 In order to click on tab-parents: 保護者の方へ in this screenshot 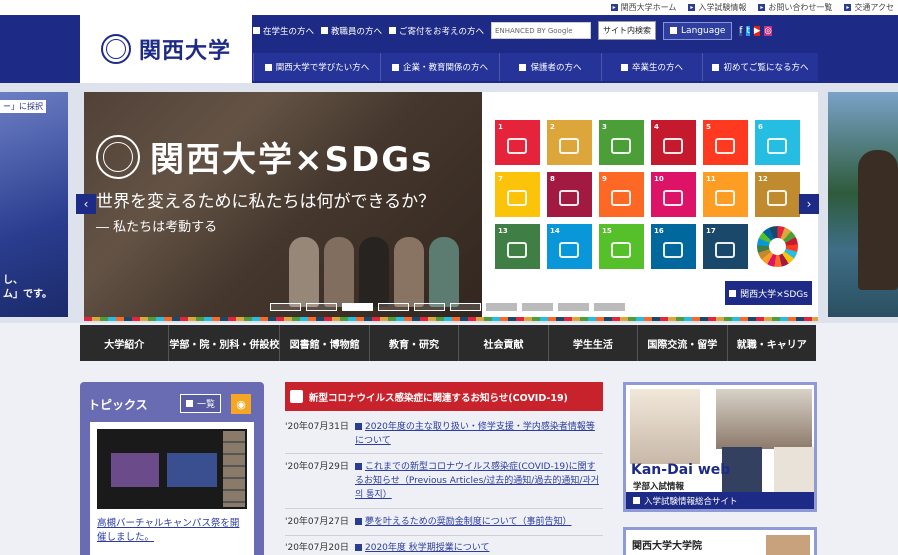, I will do `click(550, 67)`.